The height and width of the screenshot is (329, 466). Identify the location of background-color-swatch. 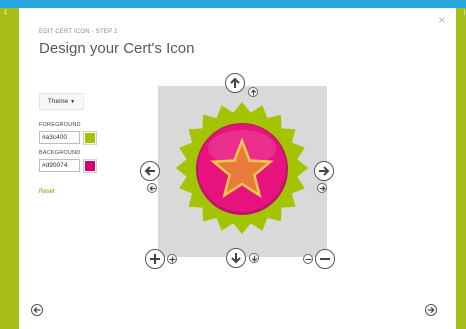
(90, 166).